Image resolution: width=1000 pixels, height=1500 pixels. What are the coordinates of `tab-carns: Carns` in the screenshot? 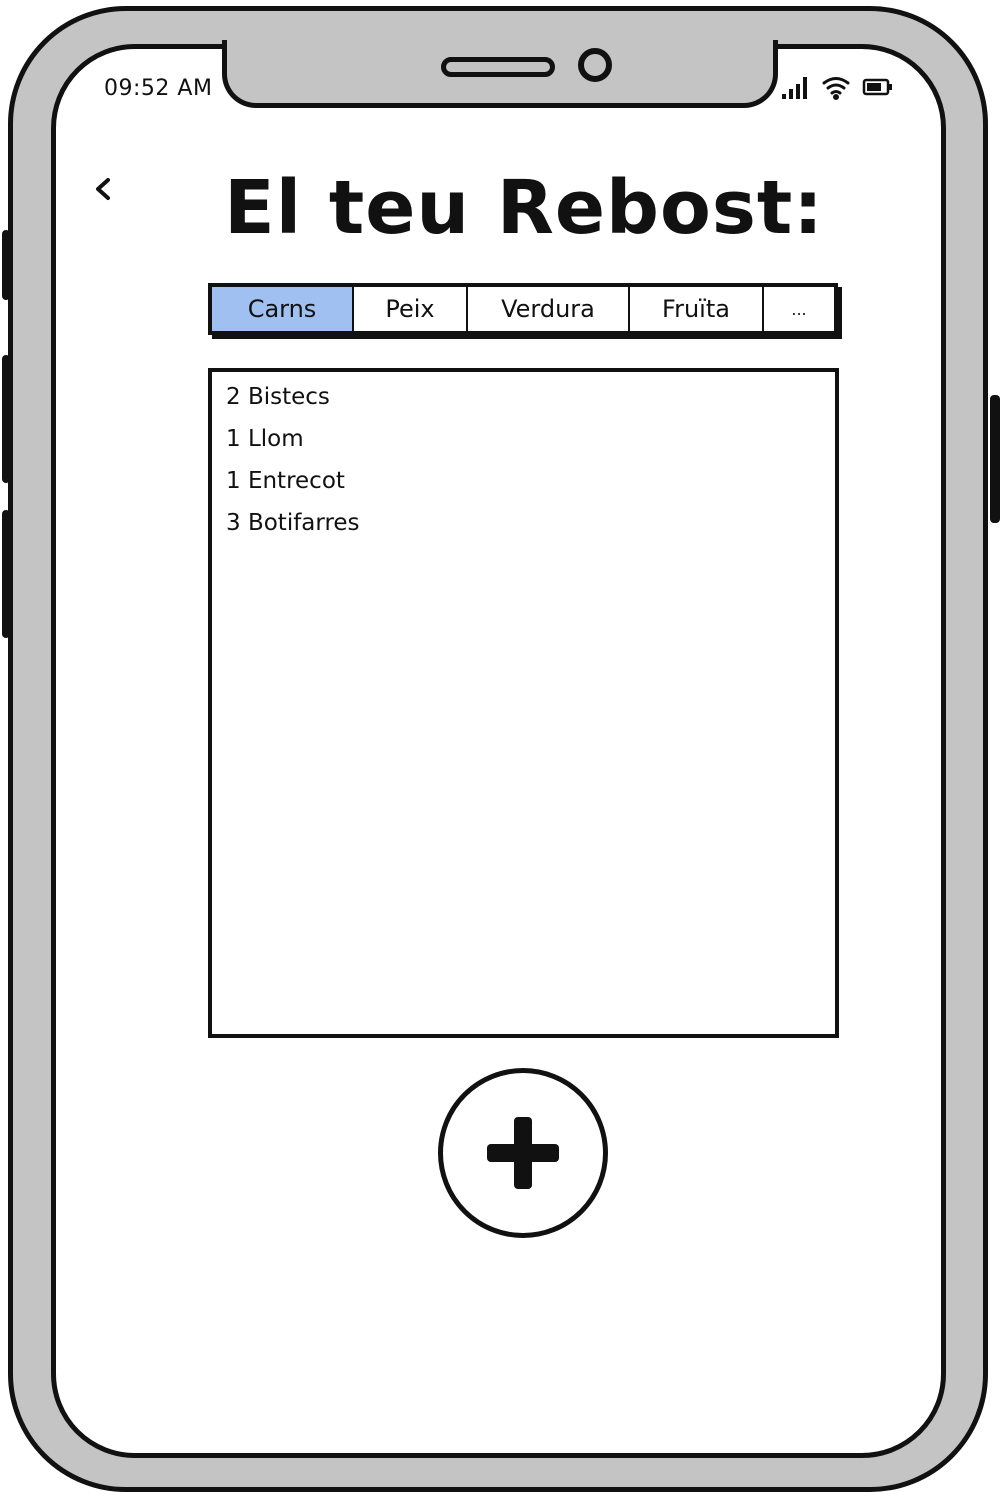 It's located at (283, 309).